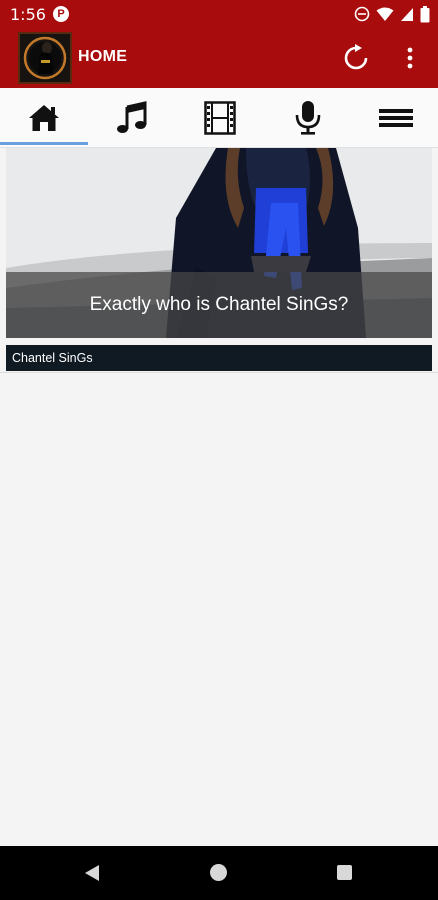 The image size is (438, 900). I want to click on tab-music, so click(132, 118).